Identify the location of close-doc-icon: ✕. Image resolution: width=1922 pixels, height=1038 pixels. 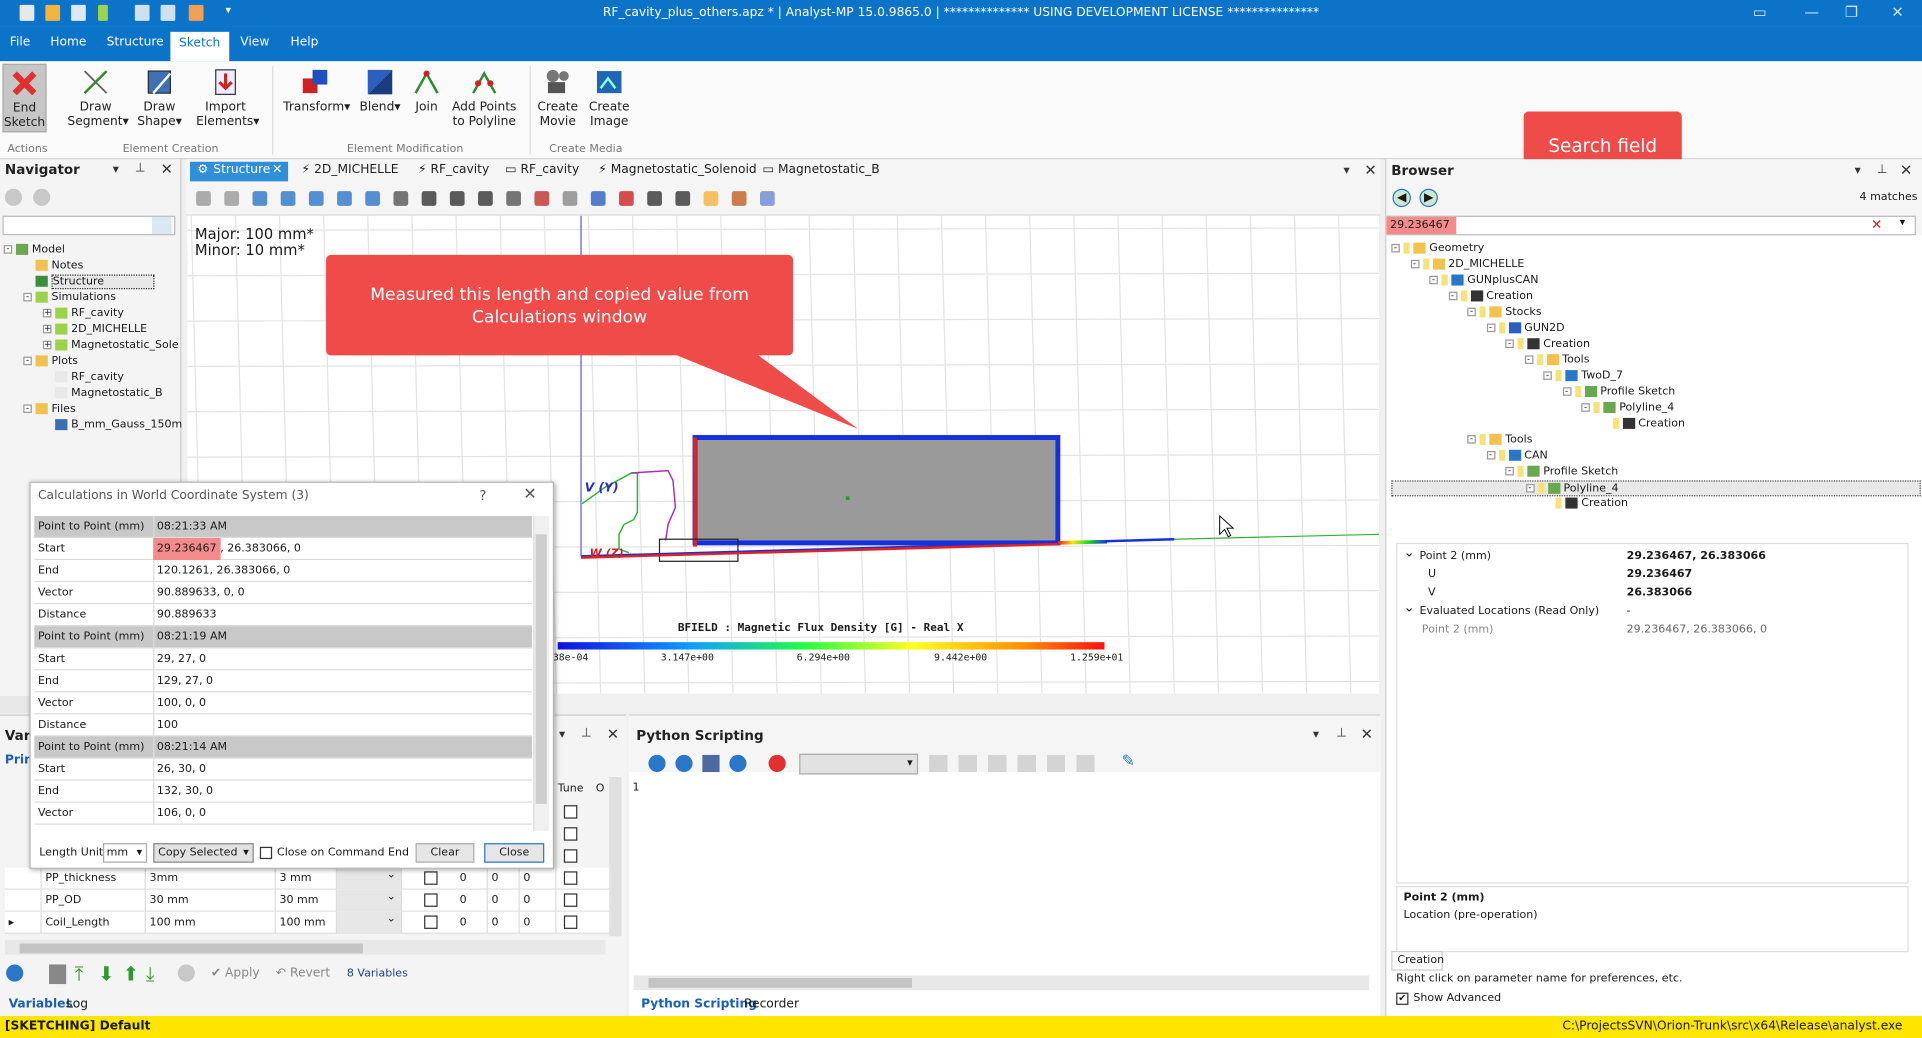
(1370, 170).